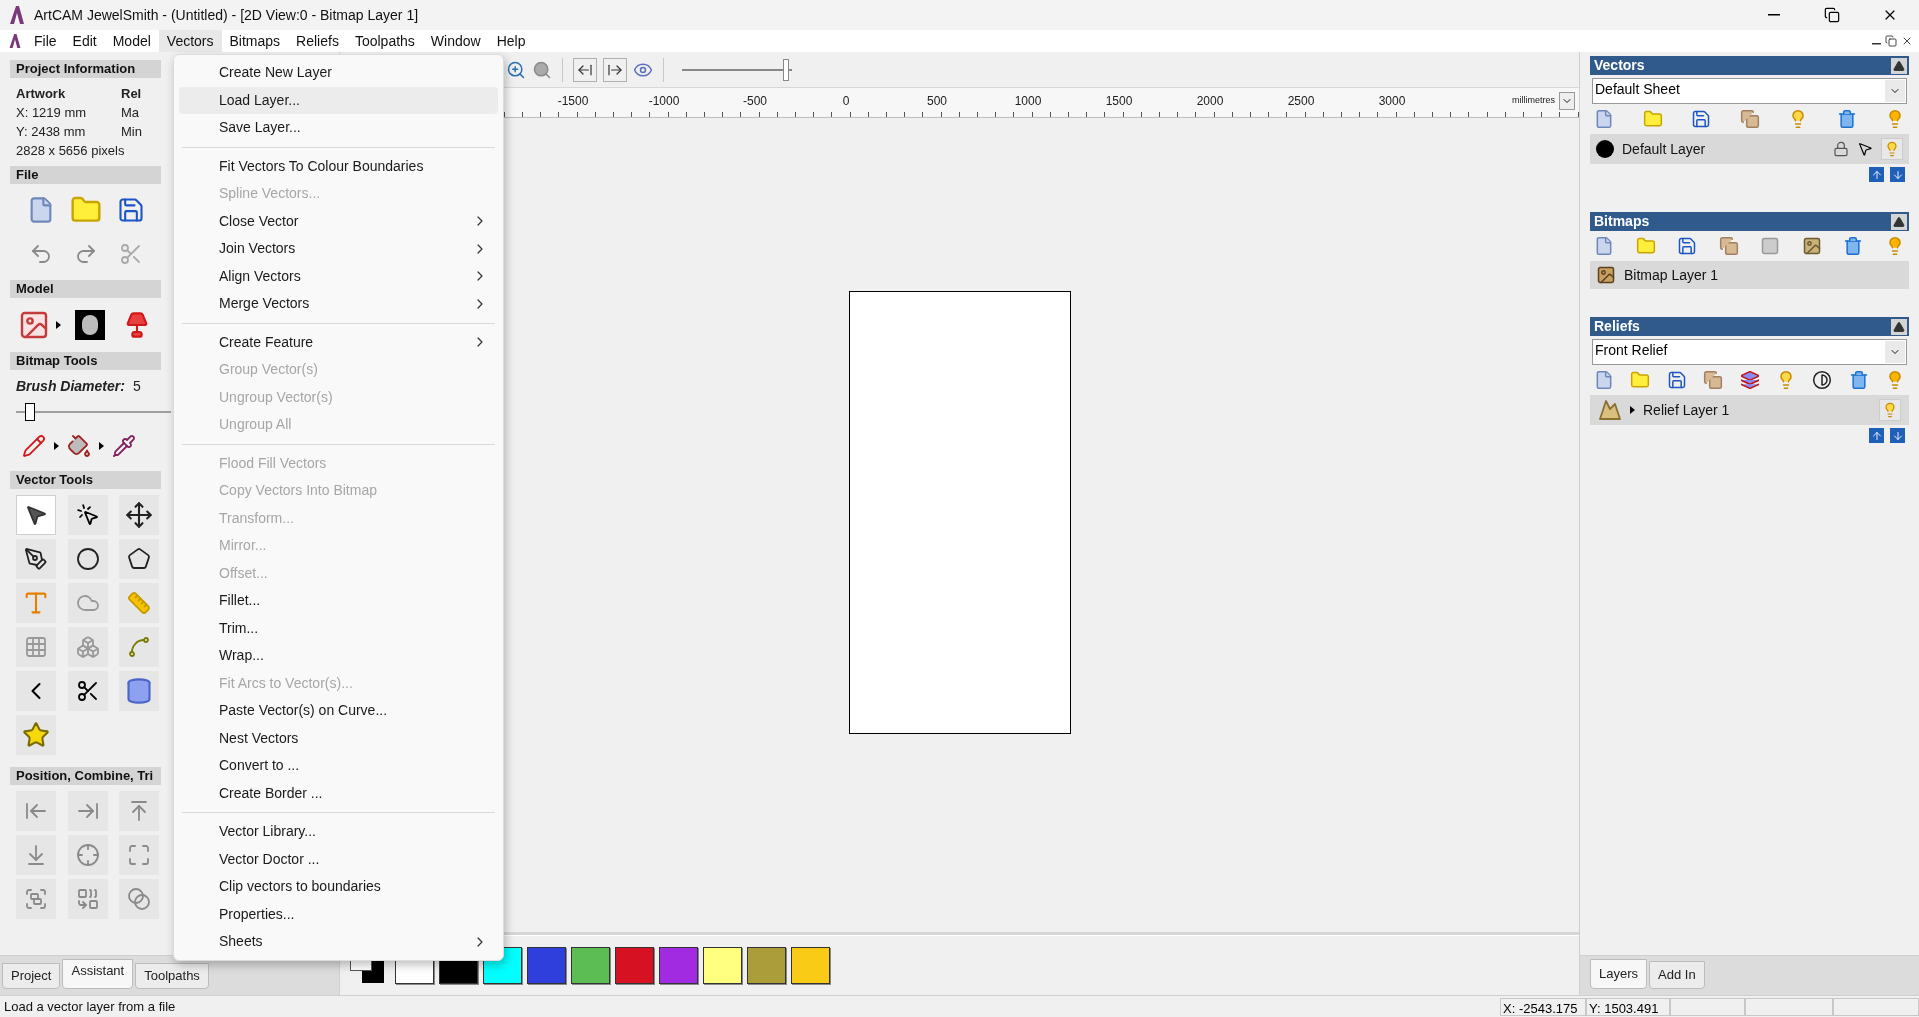 This screenshot has width=1919, height=1017. I want to click on blend-icon, so click(139, 899).